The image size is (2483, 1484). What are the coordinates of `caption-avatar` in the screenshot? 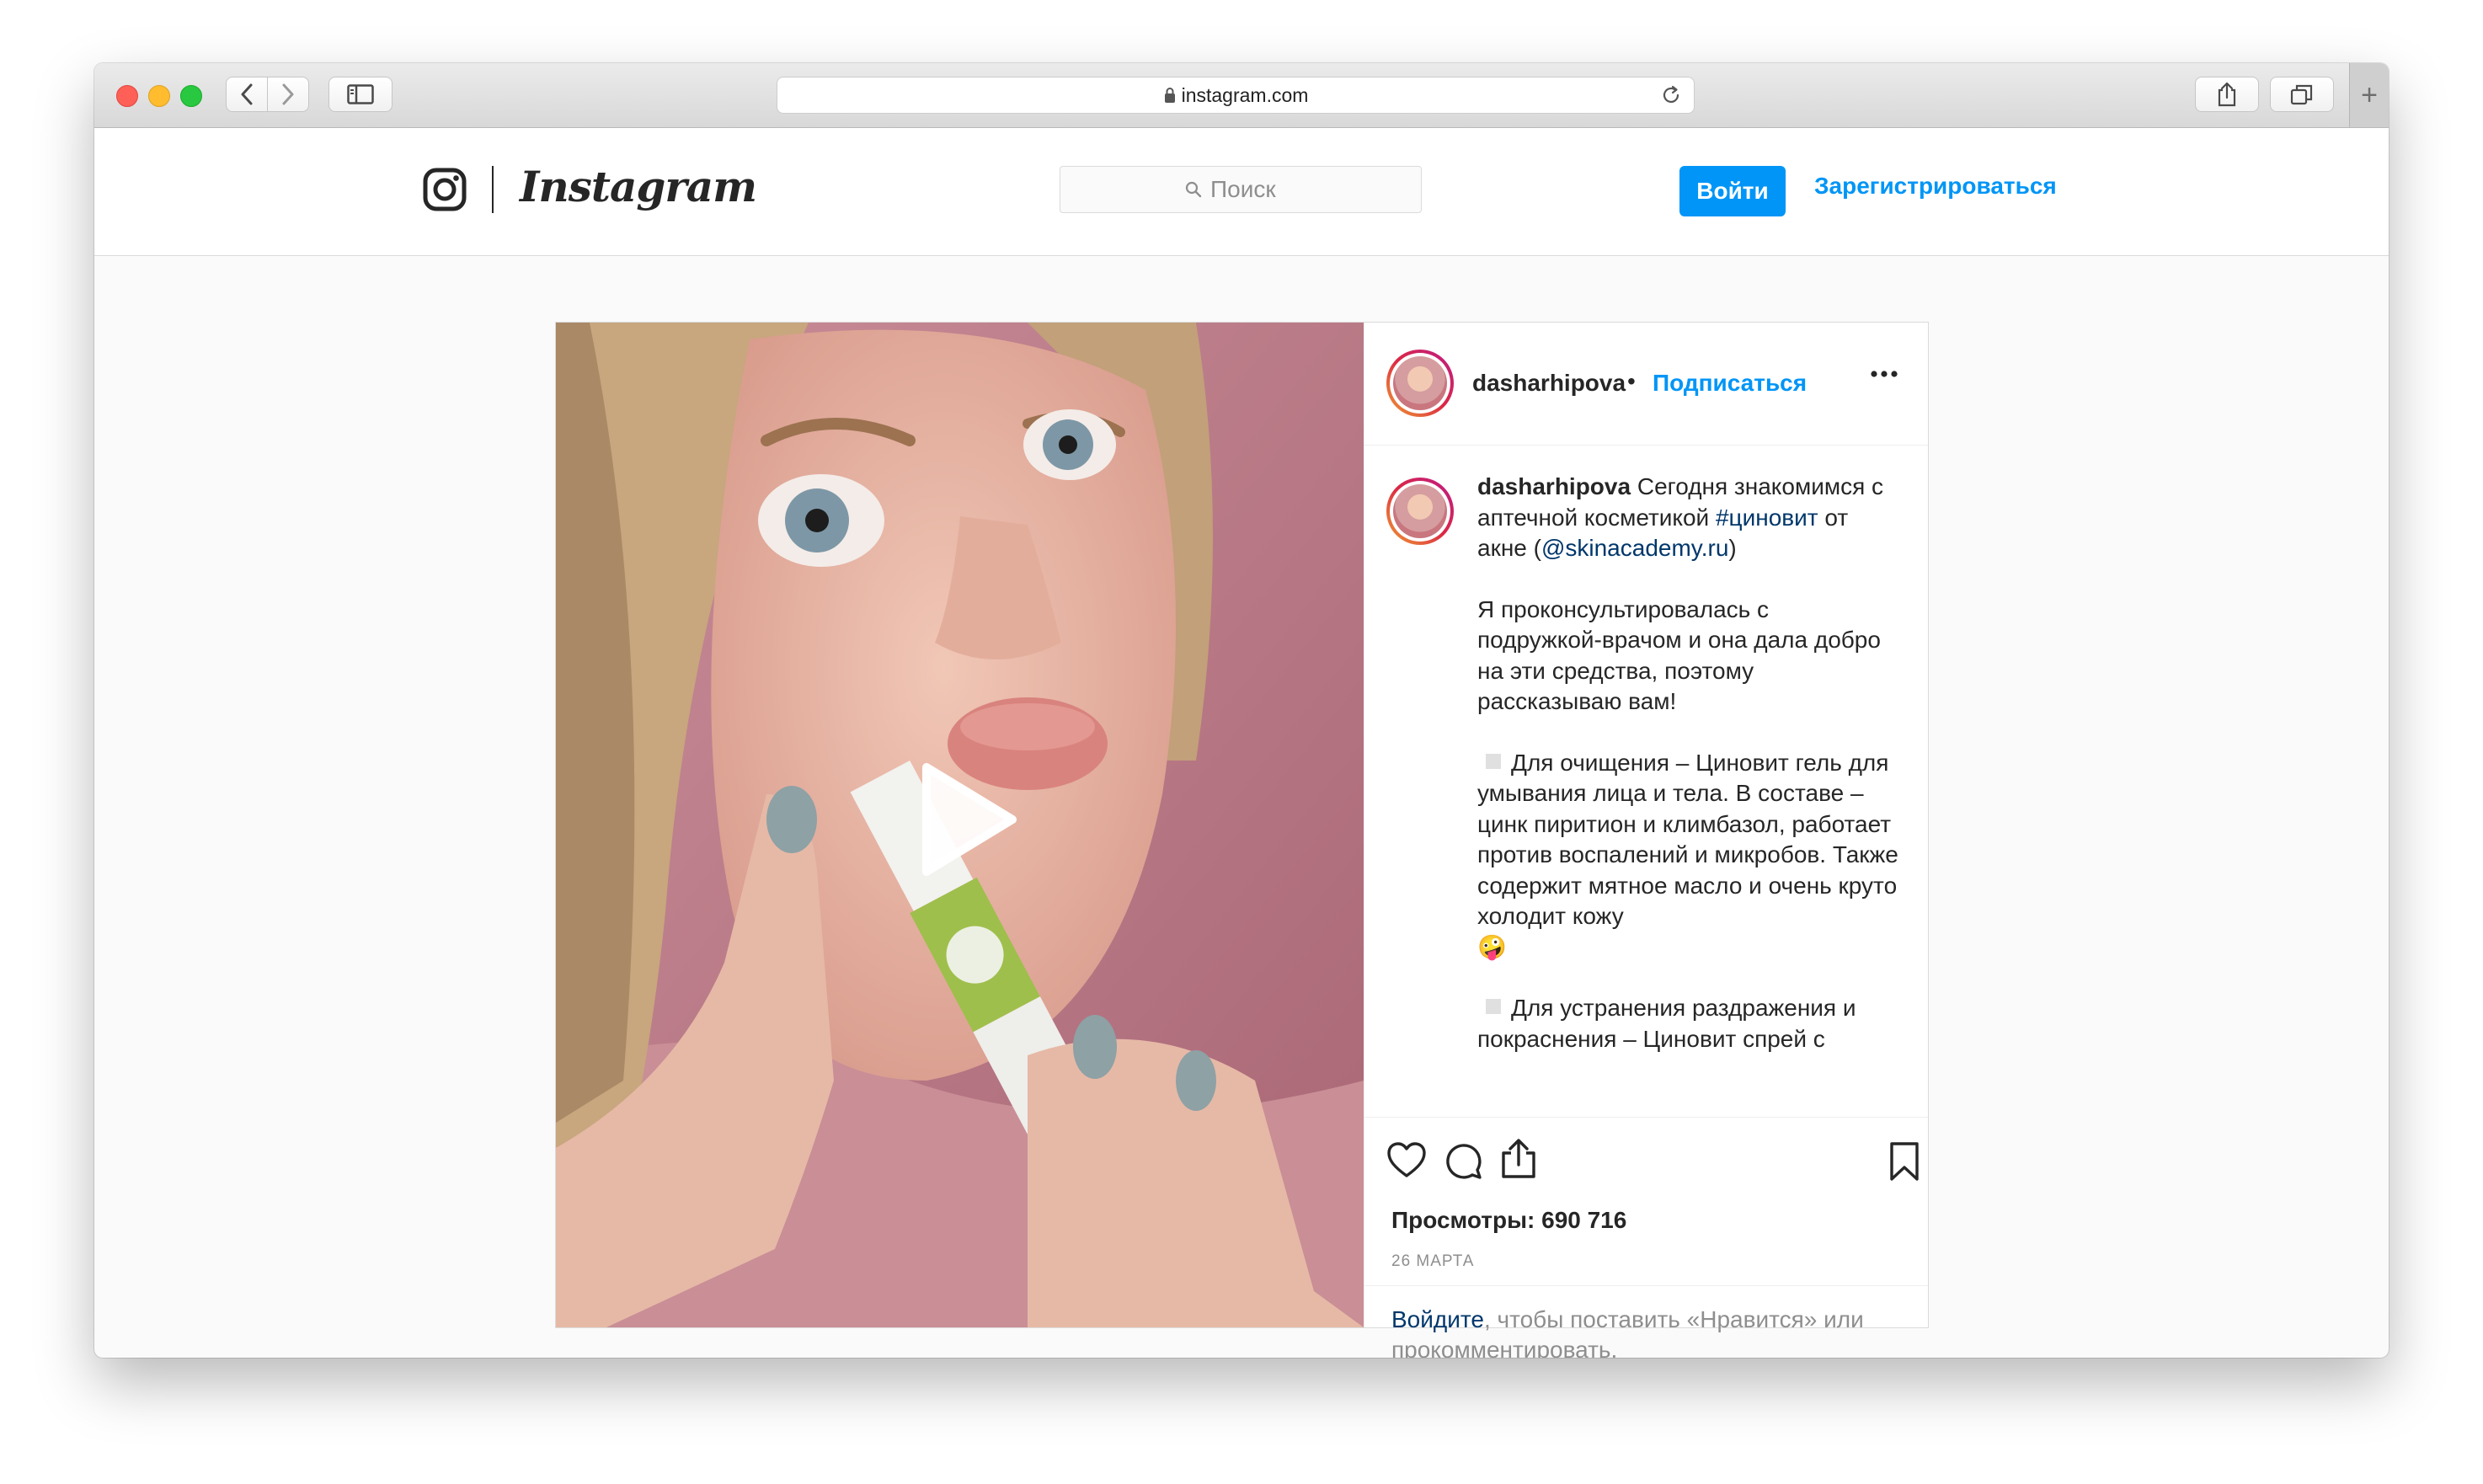 It's located at (1420, 511).